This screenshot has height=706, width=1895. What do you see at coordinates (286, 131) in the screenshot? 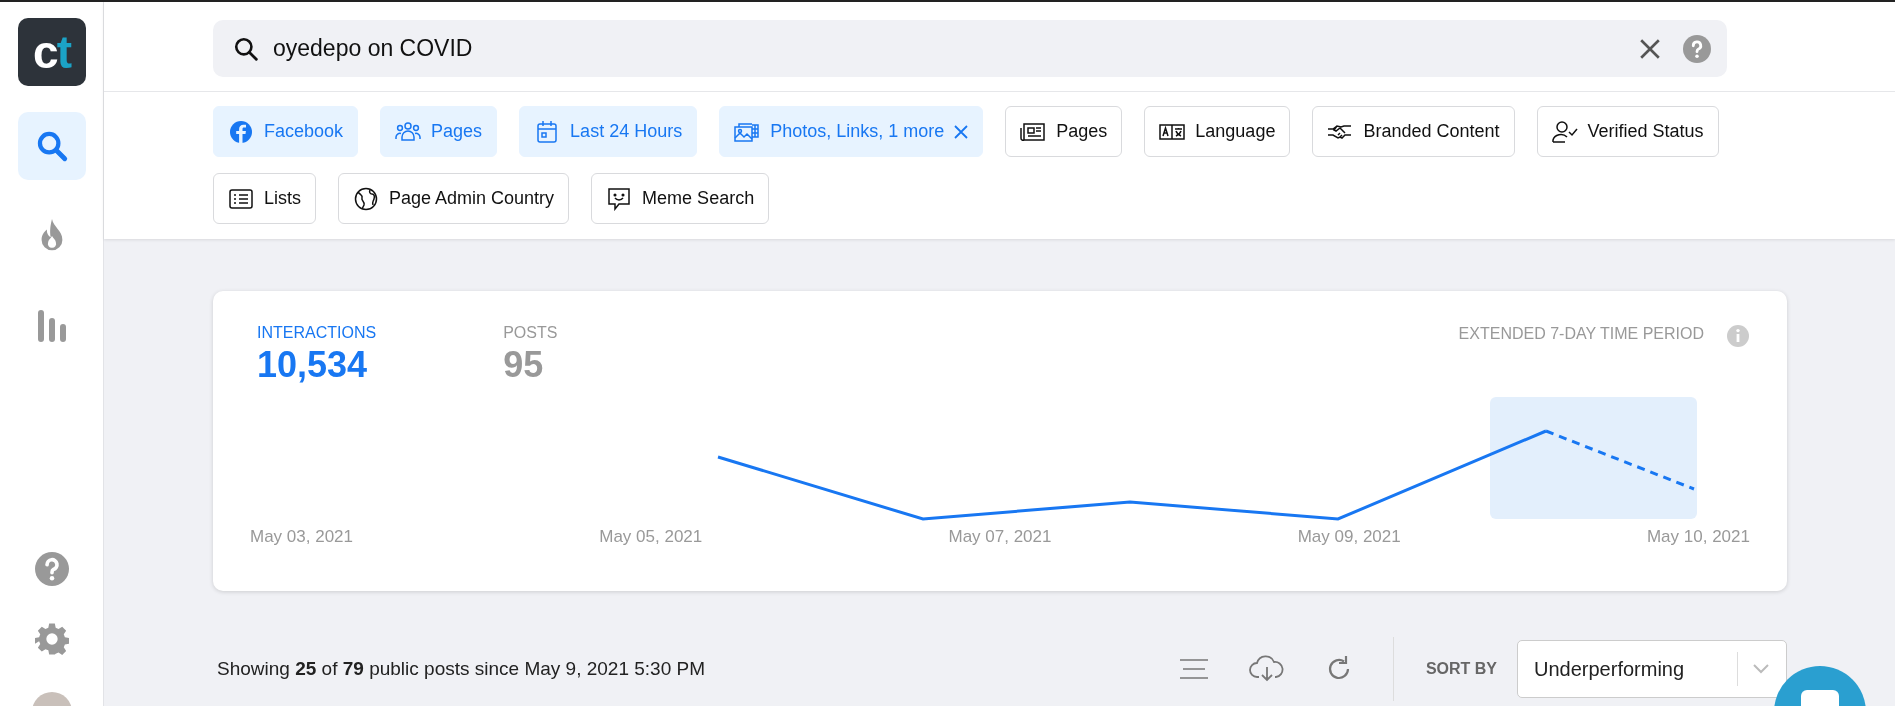
I see `filter-chip: Facebook` at bounding box center [286, 131].